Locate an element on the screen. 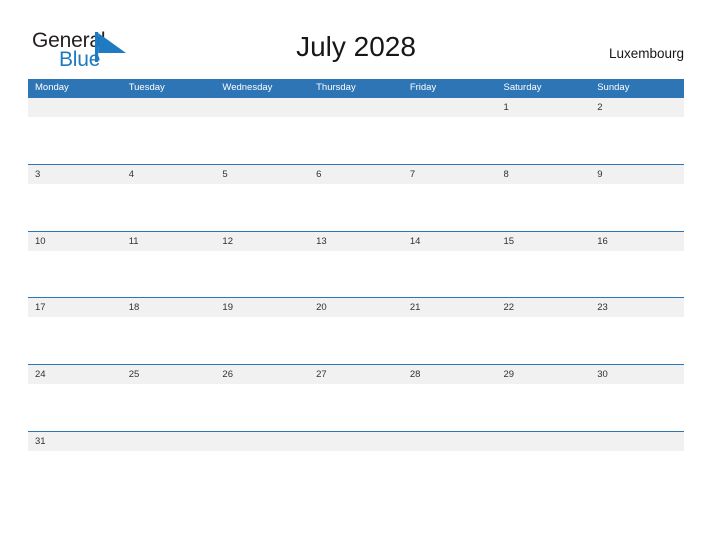 This screenshot has height=550, width=712. day-cell: 8 is located at coordinates (544, 174).